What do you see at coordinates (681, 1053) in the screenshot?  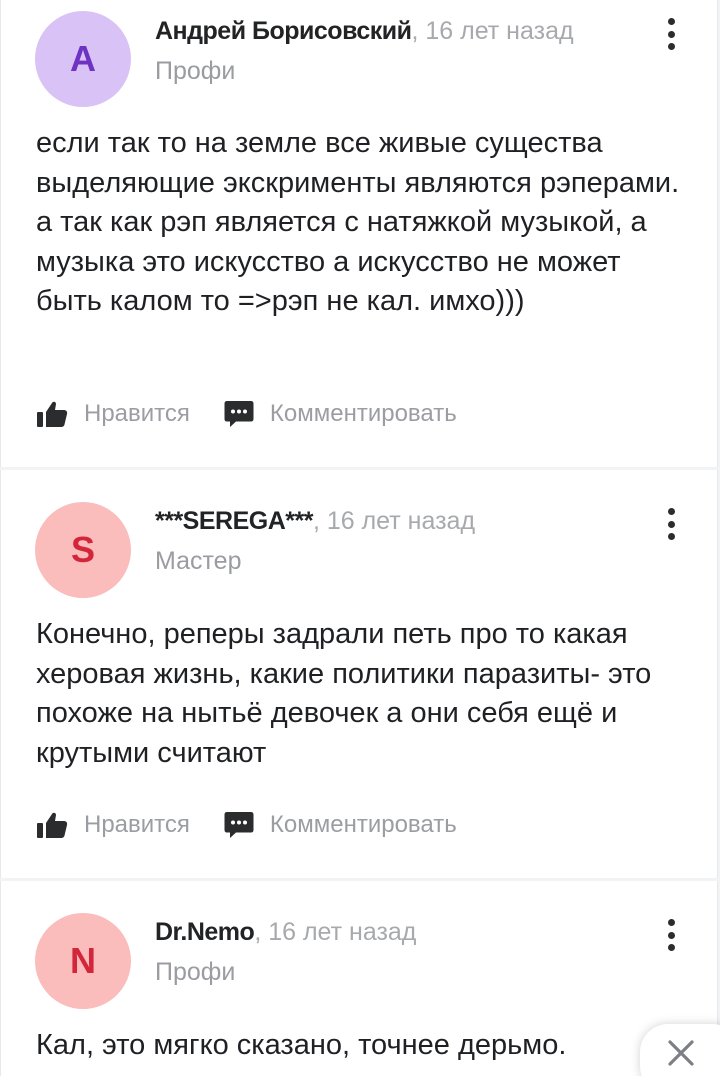 I see `close-icon` at bounding box center [681, 1053].